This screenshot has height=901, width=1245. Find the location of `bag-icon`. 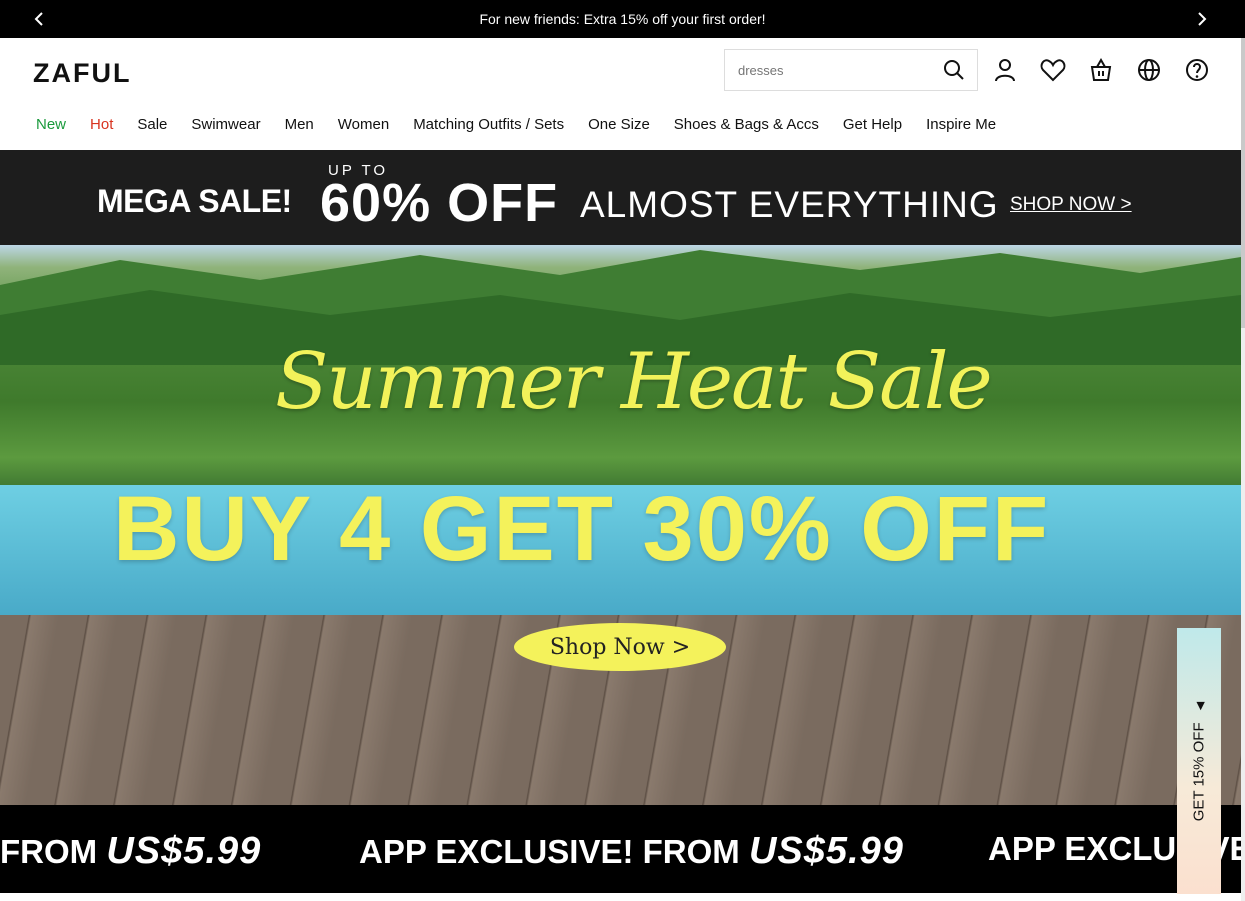

bag-icon is located at coordinates (1101, 70).